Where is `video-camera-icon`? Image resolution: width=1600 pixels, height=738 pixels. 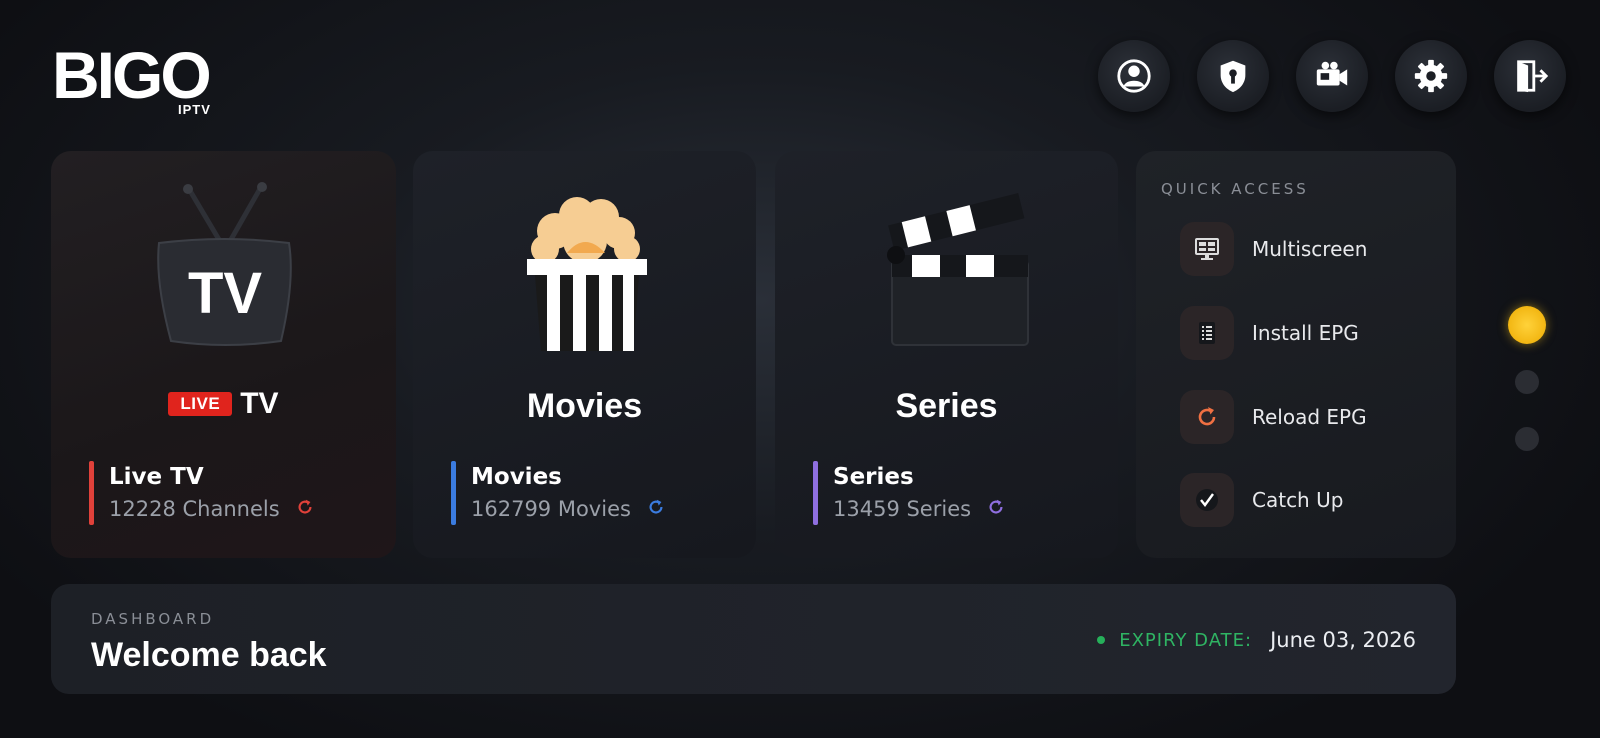
video-camera-icon is located at coordinates (1332, 73).